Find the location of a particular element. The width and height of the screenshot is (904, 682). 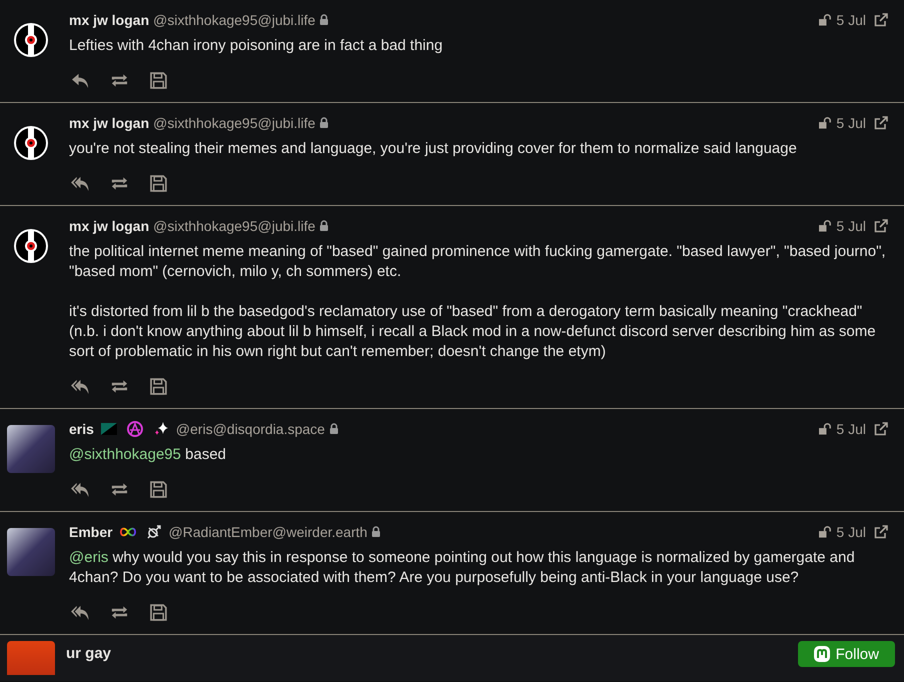

post-text: you're not stealing their memes and language, you're just providing cover for them to normalize said language is located at coordinates (433, 149).